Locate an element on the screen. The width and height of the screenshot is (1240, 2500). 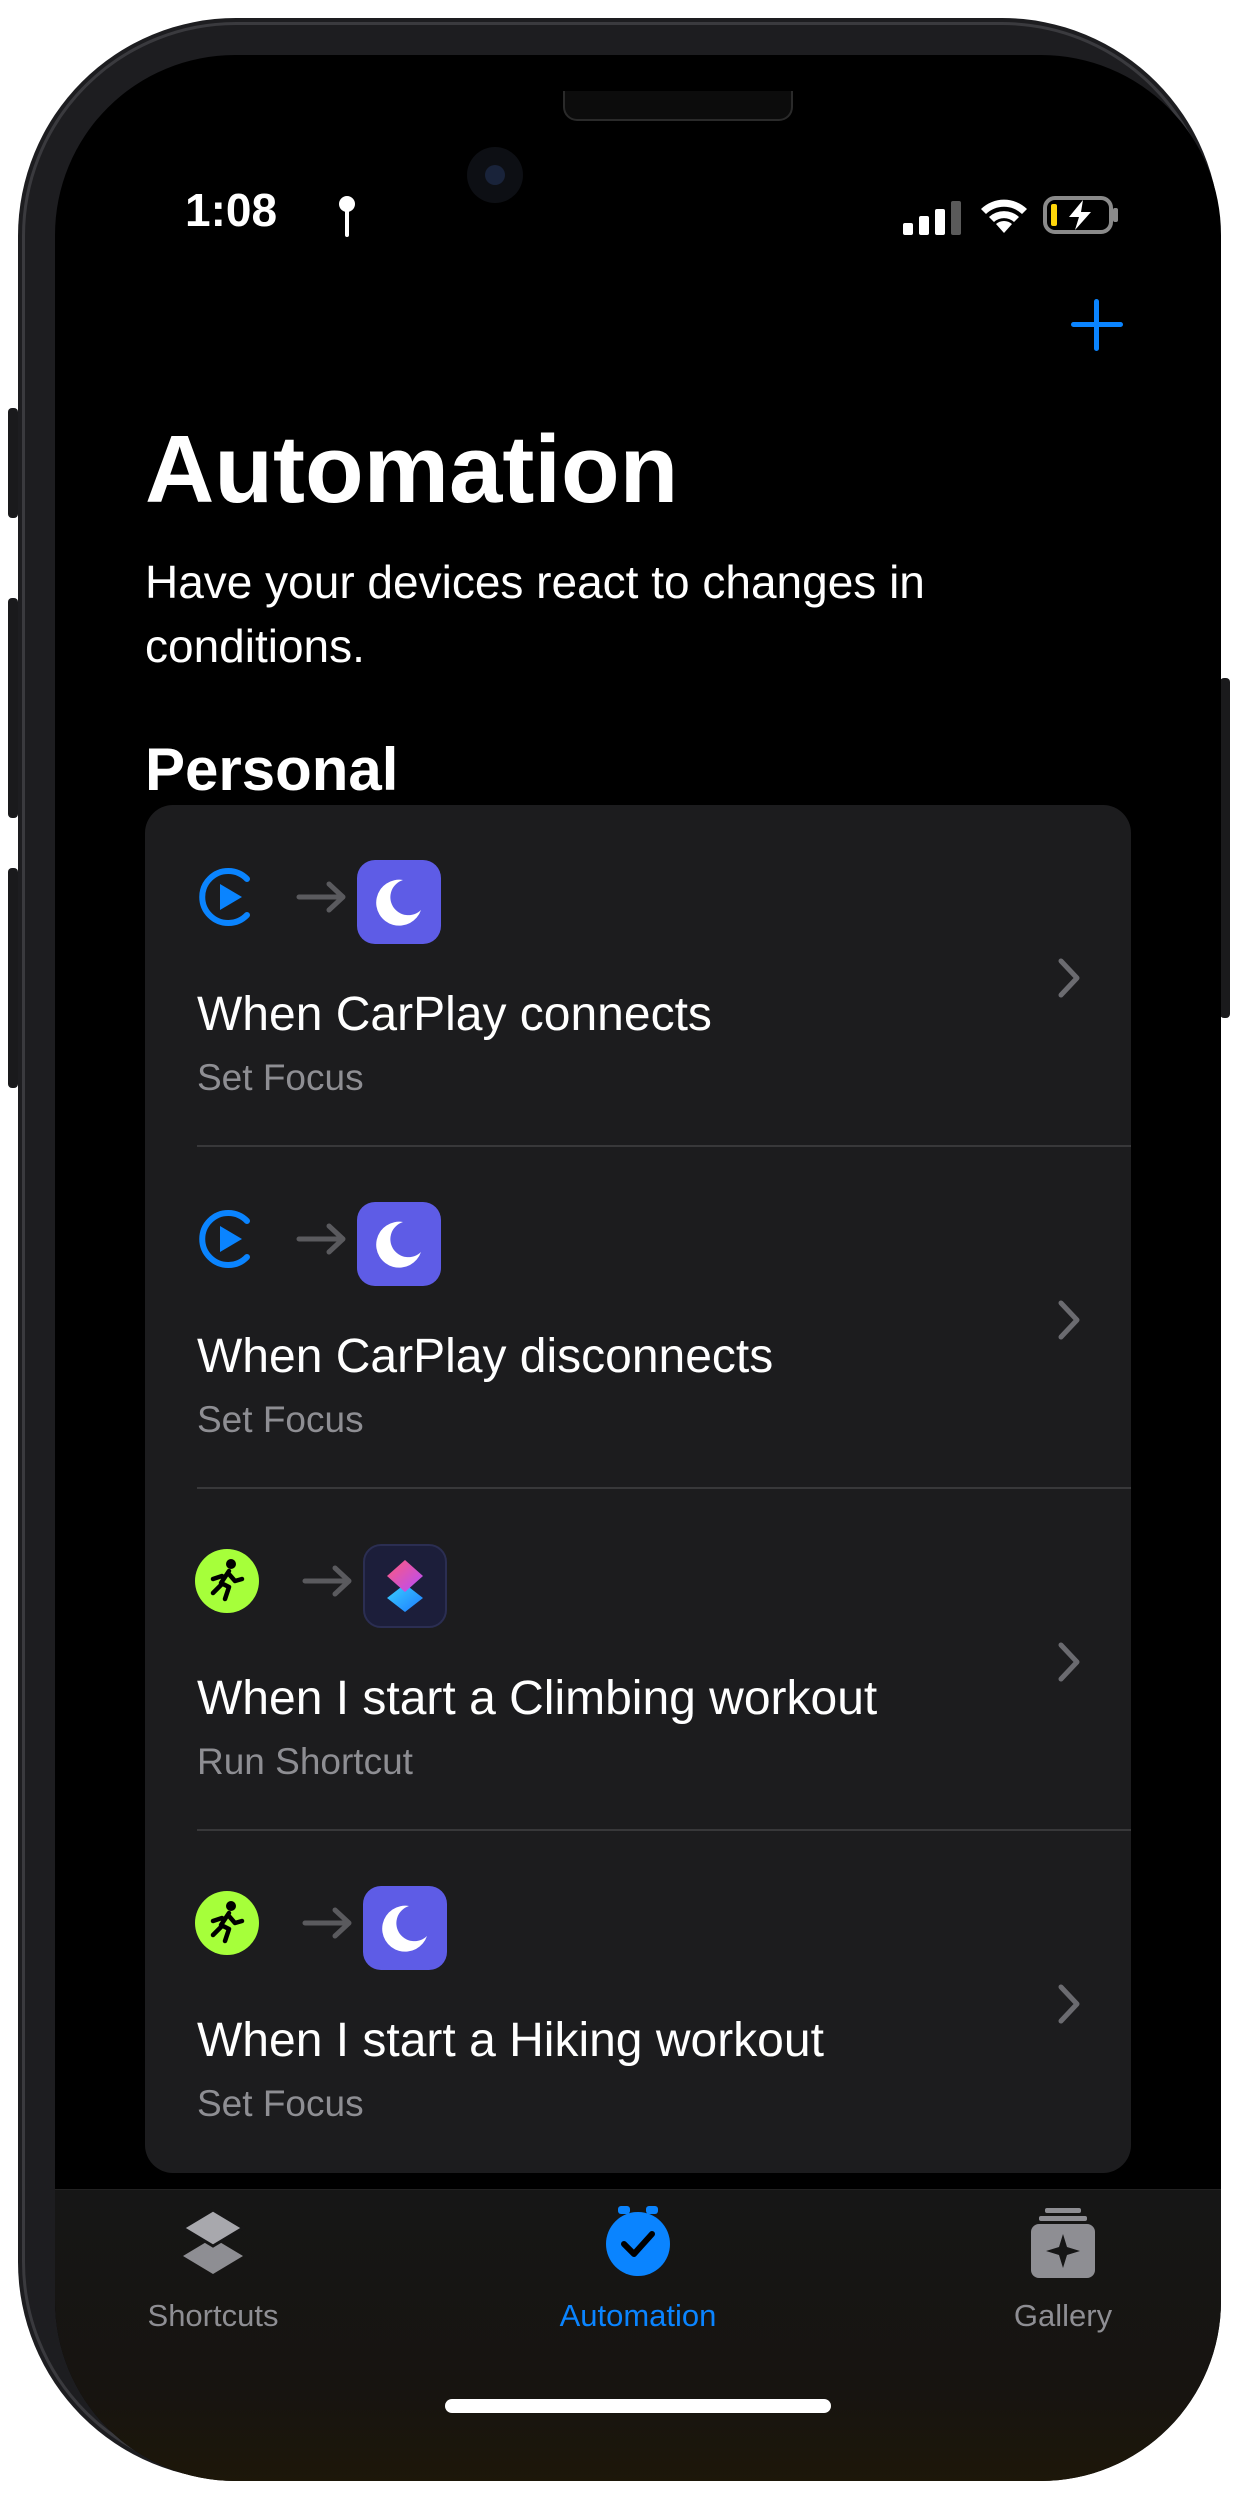
automation-title: When I start a Hiking workout is located at coordinates (510, 2040).